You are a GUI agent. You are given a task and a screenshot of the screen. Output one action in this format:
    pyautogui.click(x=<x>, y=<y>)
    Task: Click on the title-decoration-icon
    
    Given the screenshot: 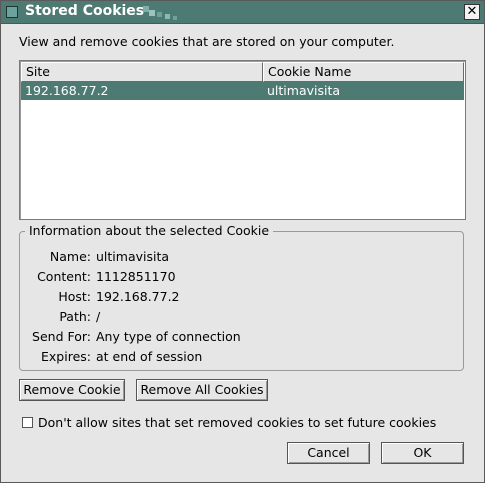 What is the action you would take?
    pyautogui.click(x=160, y=13)
    